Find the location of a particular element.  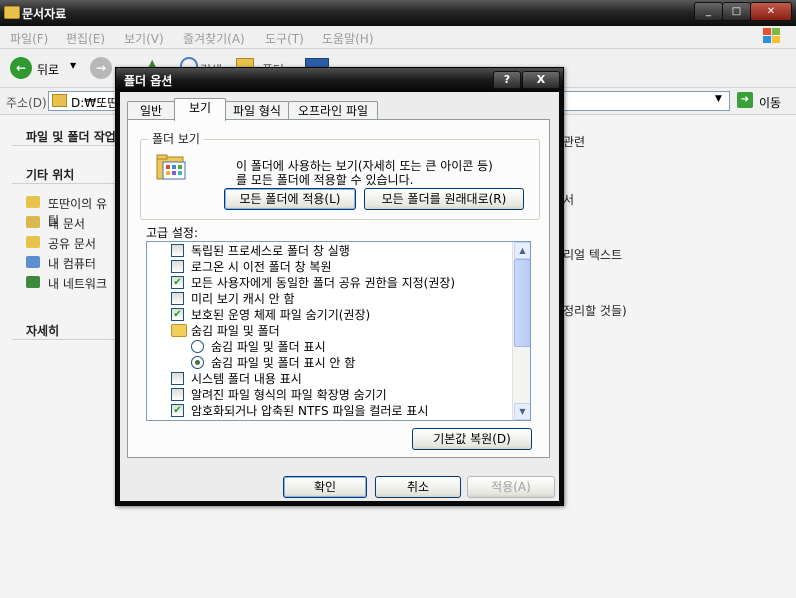

go-arrow-icon: ➜ is located at coordinates (745, 100).